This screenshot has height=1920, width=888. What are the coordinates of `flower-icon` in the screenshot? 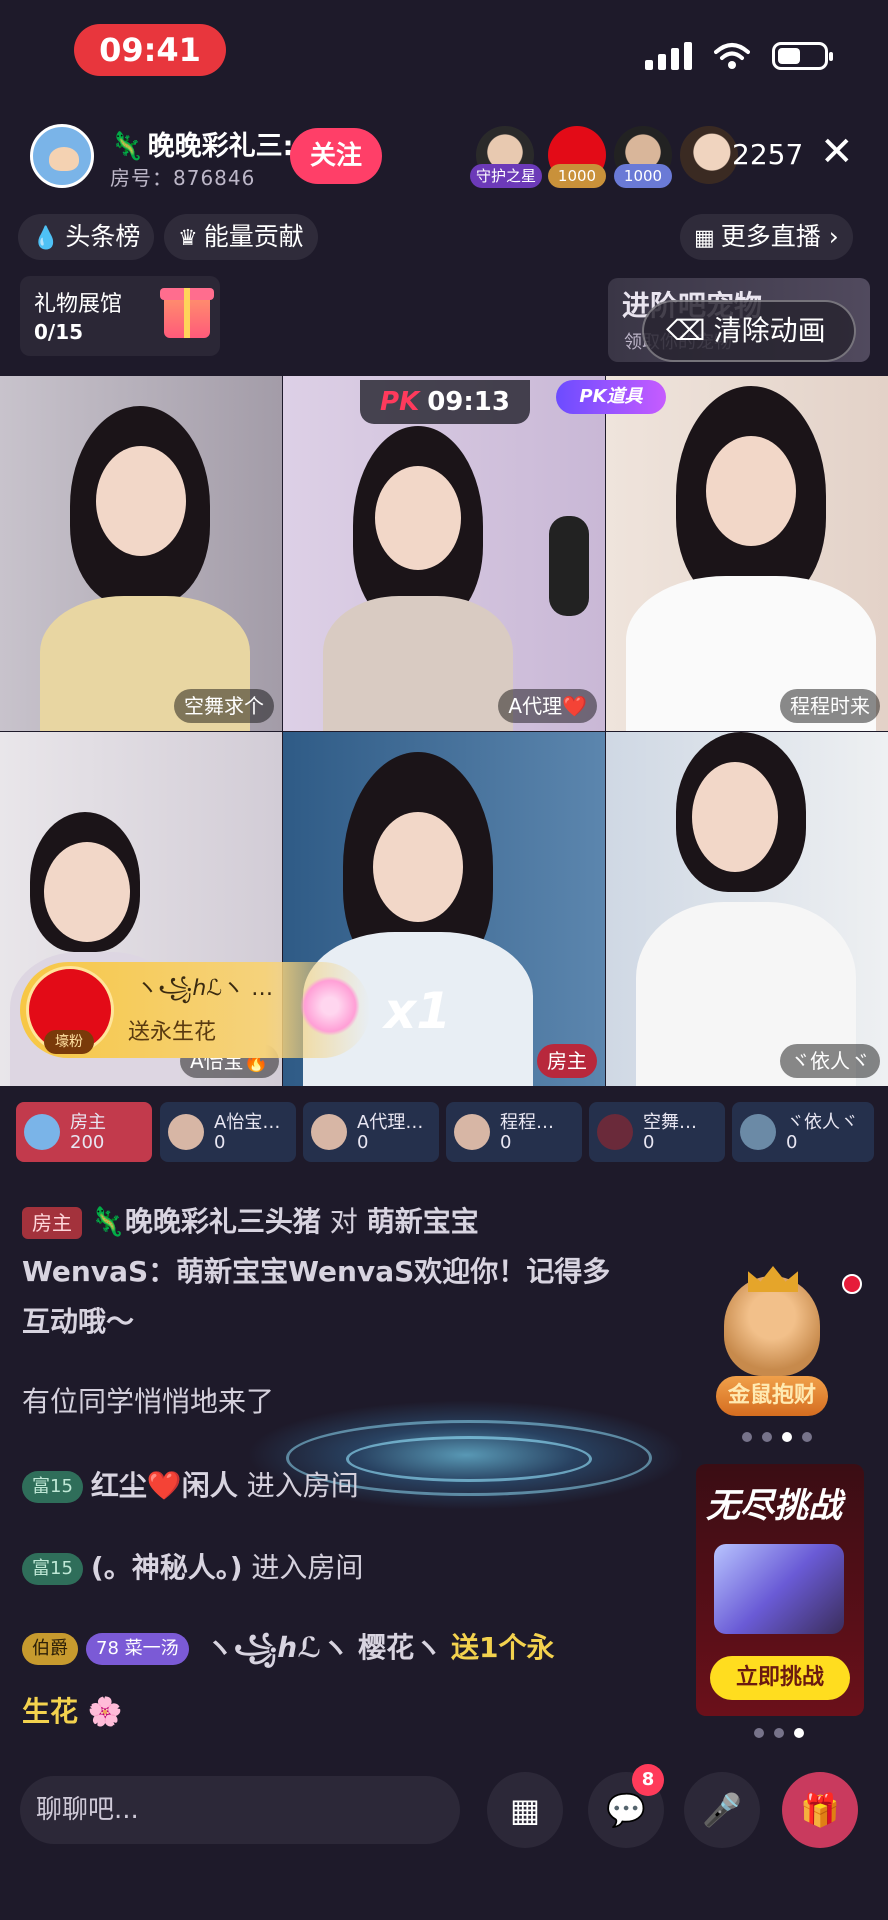 It's located at (330, 1006).